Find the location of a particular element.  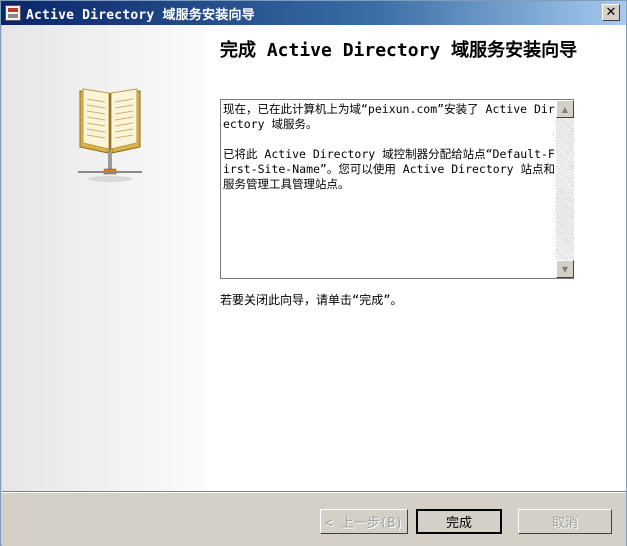

open-book-network-icon is located at coordinates (110, 135).